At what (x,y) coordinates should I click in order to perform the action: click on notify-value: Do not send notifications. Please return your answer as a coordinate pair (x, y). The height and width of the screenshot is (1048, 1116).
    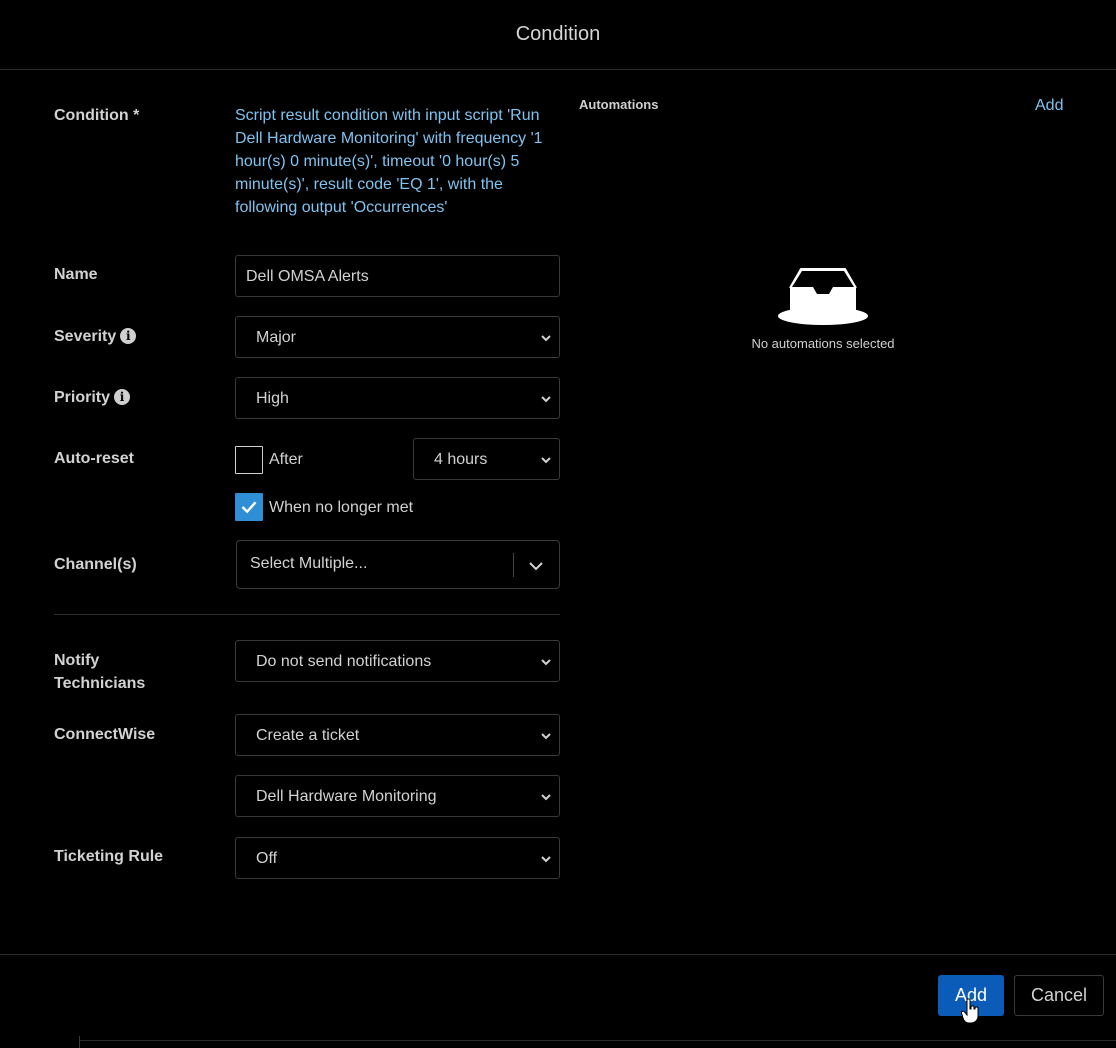
    Looking at the image, I should click on (344, 661).